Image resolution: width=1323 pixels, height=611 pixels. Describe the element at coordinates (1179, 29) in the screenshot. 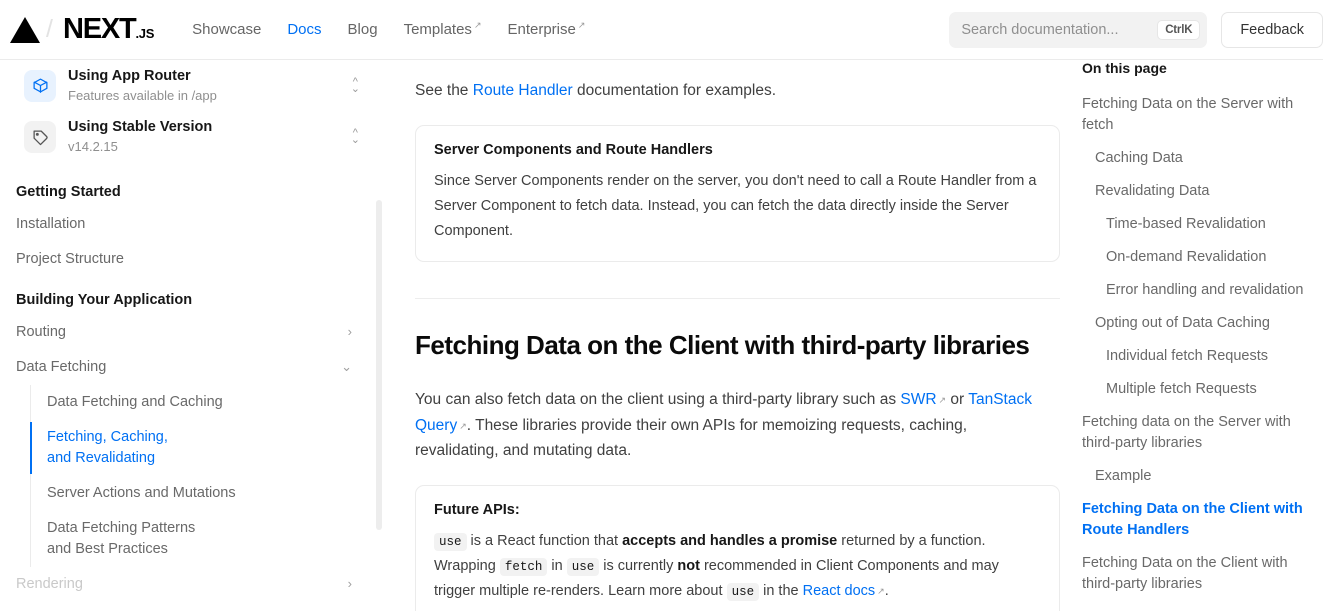

I see `search-shortcut-badge: CtrlK` at that location.